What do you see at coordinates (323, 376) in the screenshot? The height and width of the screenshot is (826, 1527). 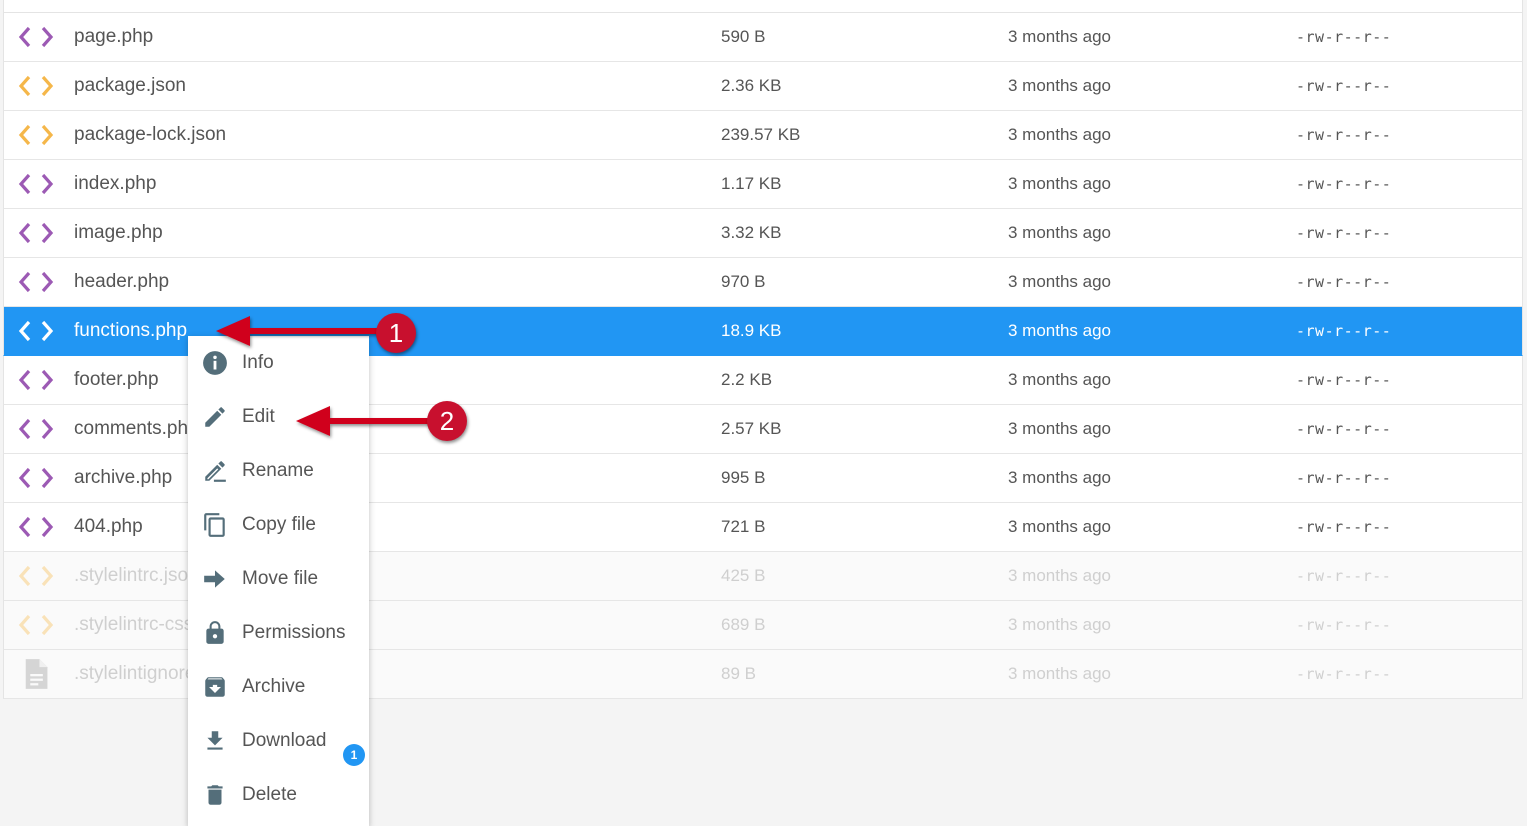 I see `tutorial-annotations` at bounding box center [323, 376].